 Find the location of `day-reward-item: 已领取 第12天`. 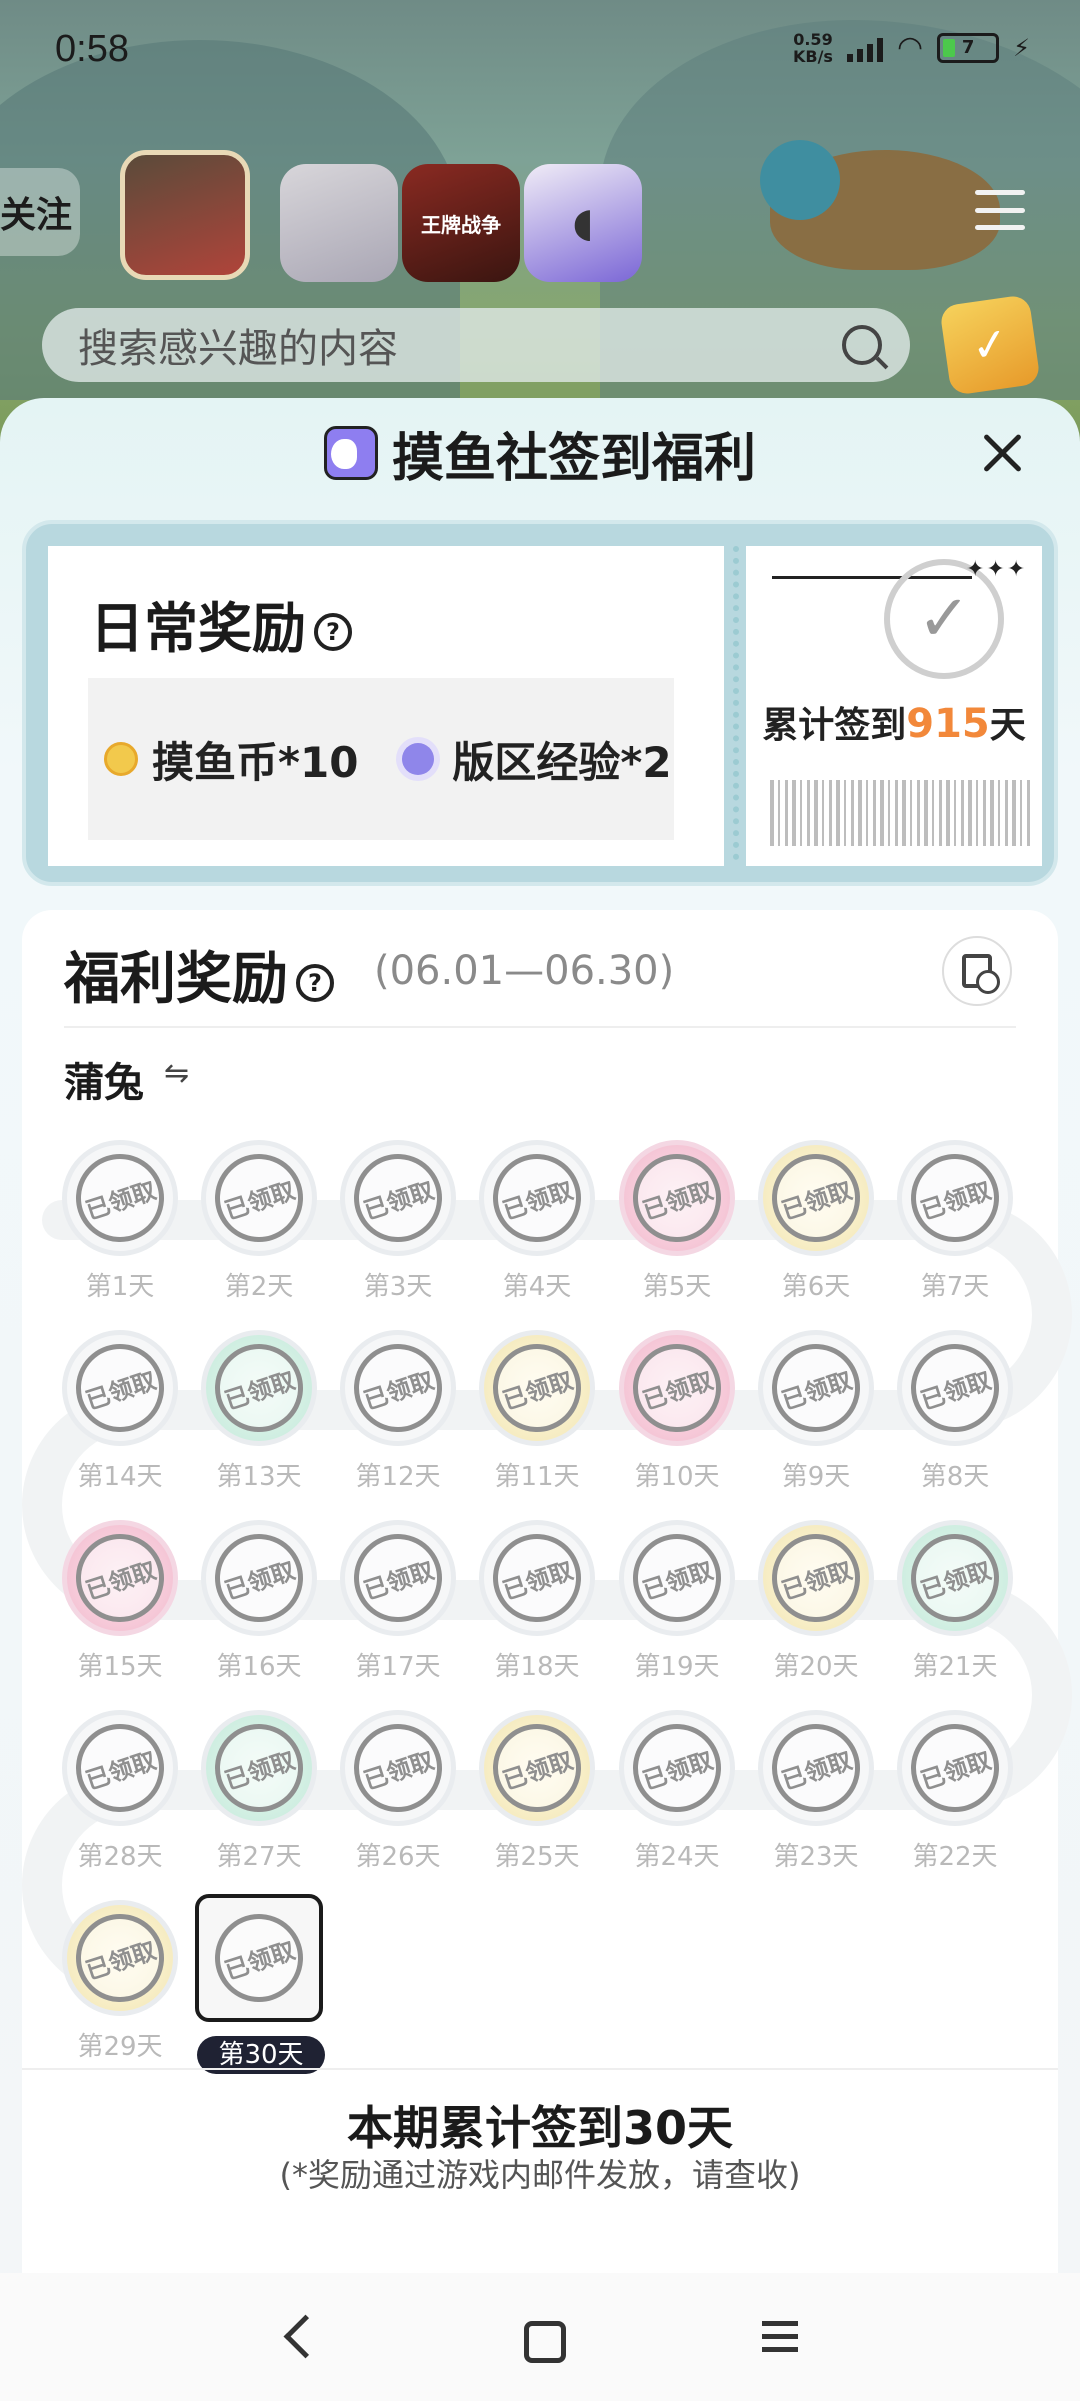

day-reward-item: 已领取 第12天 is located at coordinates (398, 1411).